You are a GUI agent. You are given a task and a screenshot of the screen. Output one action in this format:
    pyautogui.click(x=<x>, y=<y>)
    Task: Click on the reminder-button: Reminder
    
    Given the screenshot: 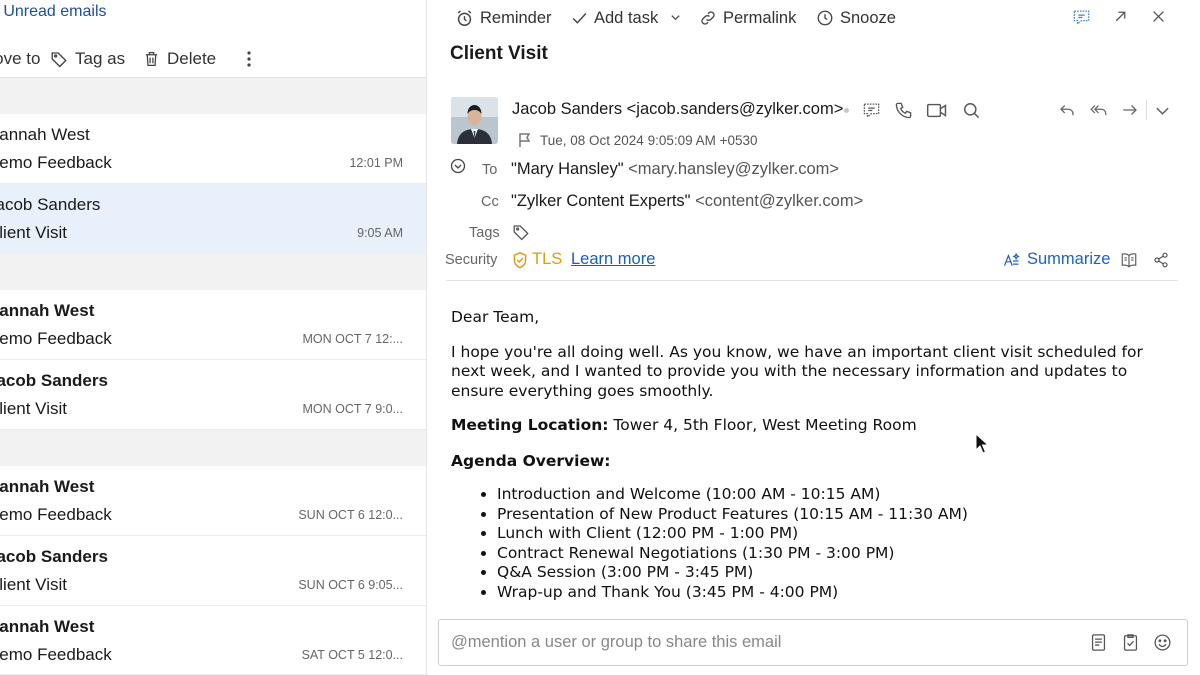 What is the action you would take?
    pyautogui.click(x=503, y=18)
    